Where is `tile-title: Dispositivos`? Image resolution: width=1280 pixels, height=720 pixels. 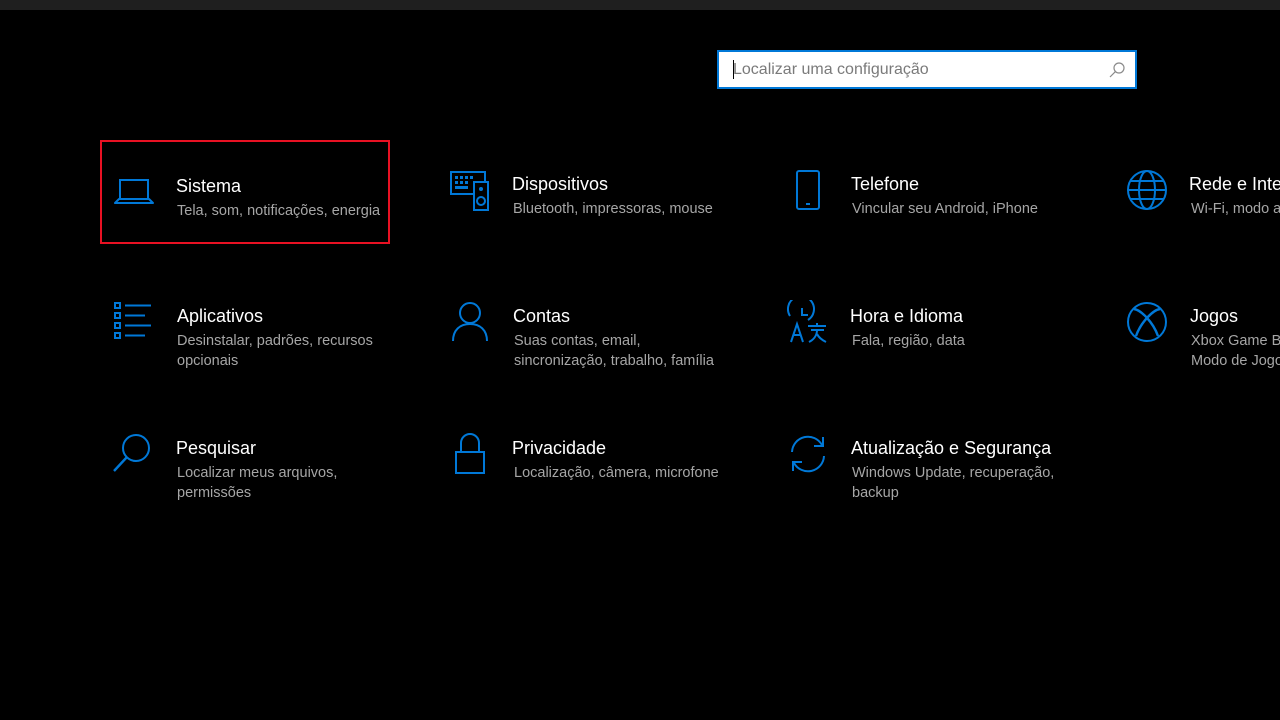 tile-title: Dispositivos is located at coordinates (560, 184).